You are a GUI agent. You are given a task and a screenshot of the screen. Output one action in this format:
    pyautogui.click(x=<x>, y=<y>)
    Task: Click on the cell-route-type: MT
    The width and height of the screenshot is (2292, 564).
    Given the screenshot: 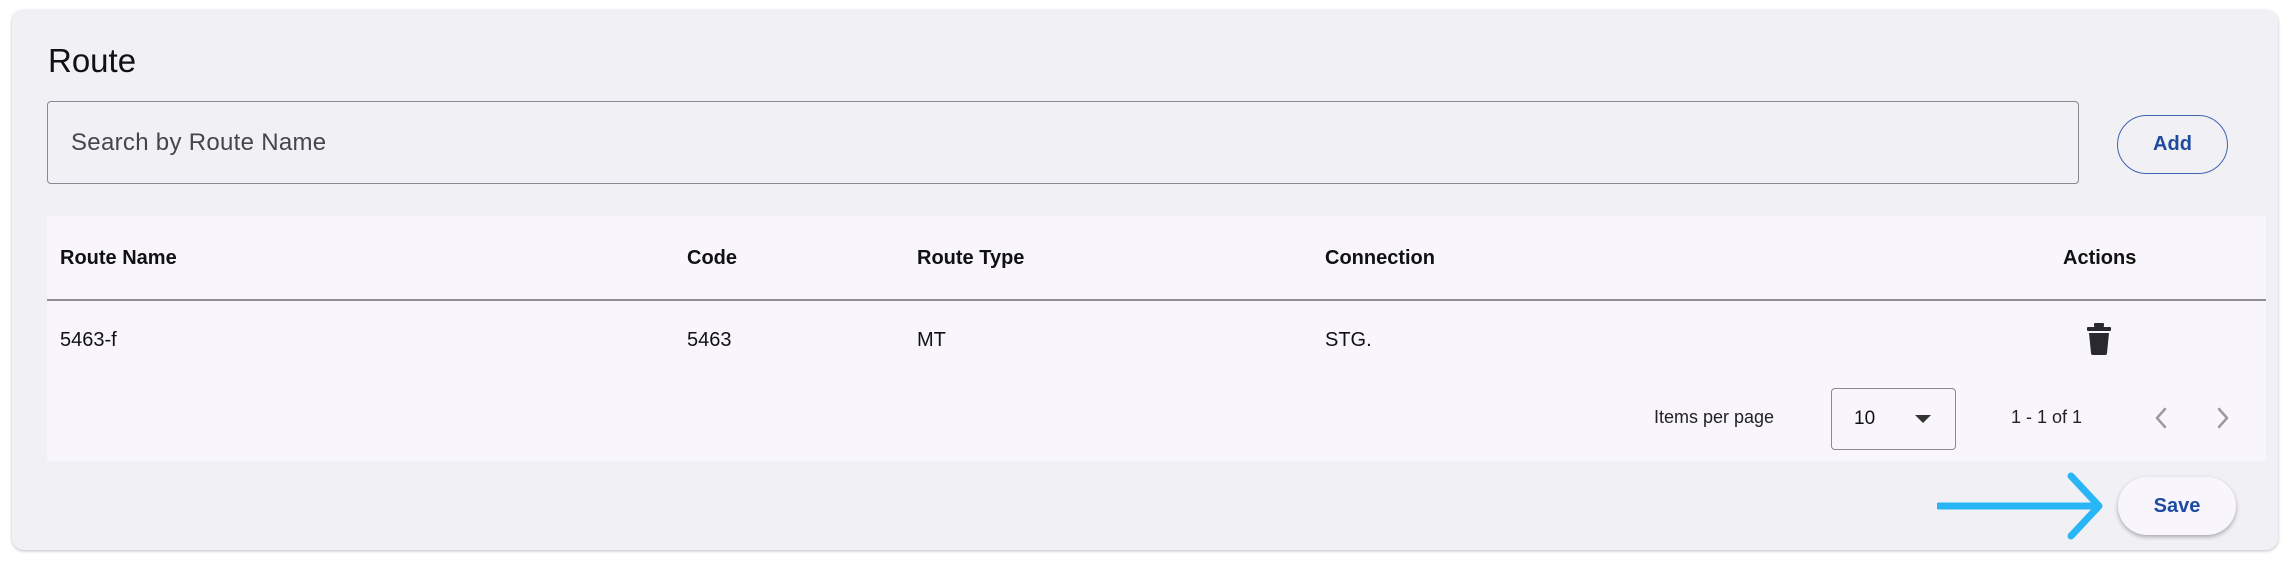 What is the action you would take?
    pyautogui.click(x=931, y=339)
    